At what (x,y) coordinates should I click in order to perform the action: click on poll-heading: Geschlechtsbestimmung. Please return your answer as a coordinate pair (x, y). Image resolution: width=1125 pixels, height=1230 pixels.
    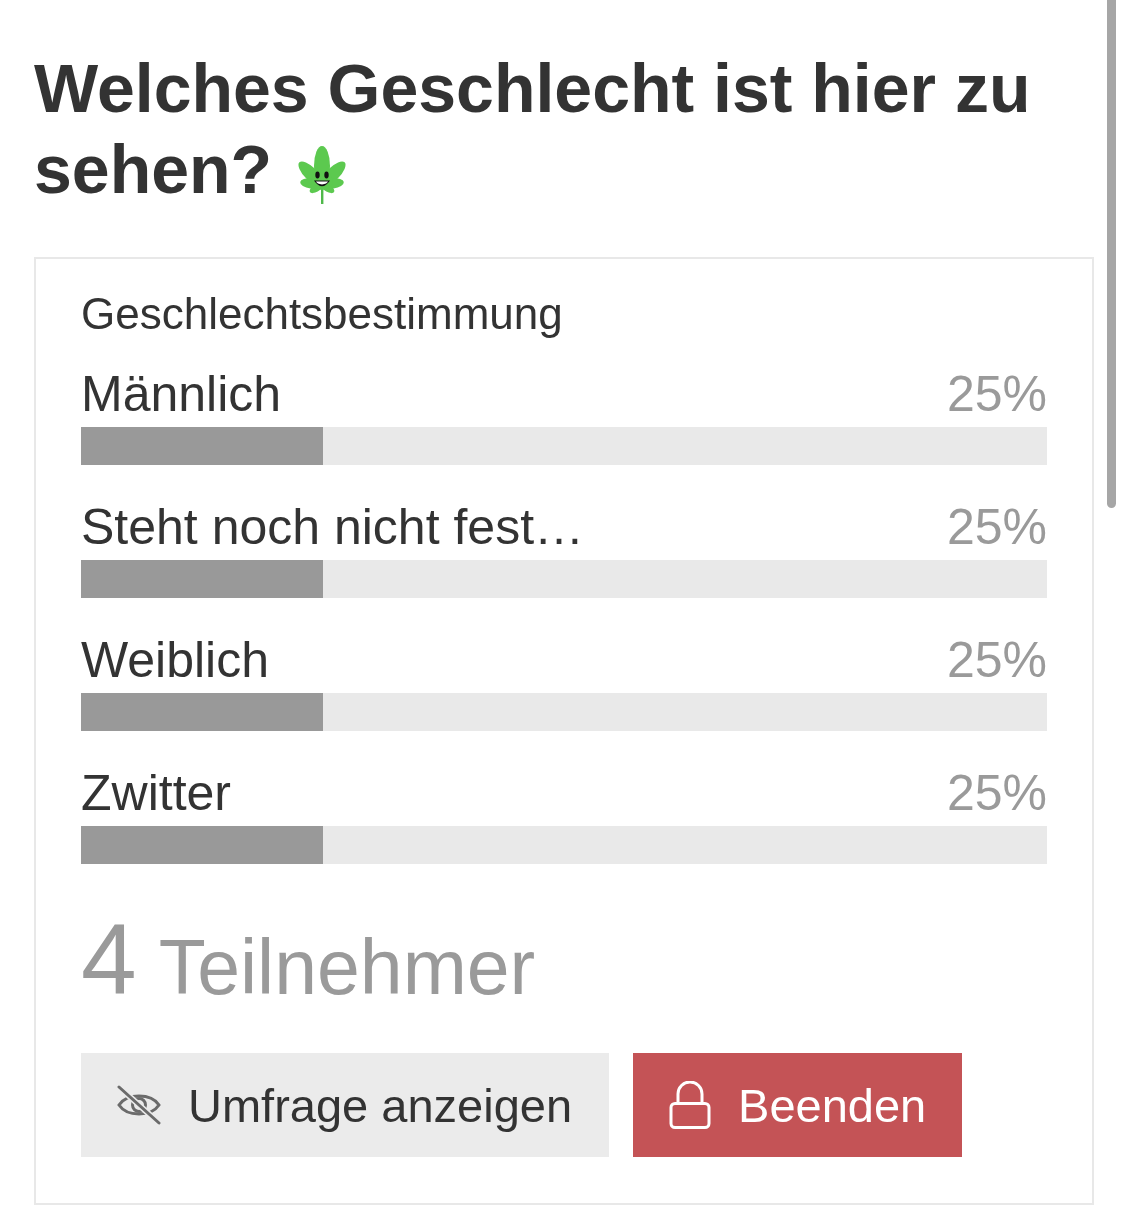
    Looking at the image, I should click on (322, 313).